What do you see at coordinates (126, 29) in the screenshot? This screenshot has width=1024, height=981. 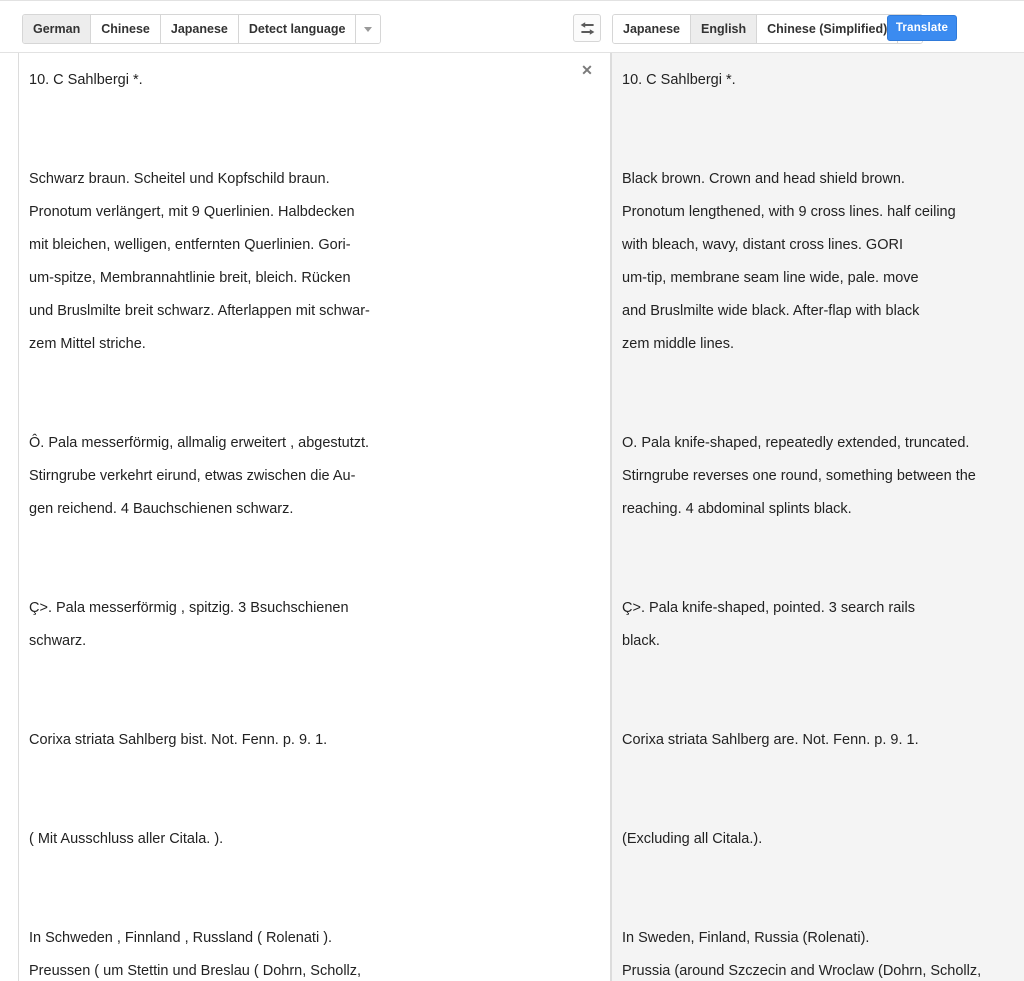 I see `source-lang-tab-chinese: Chinese` at bounding box center [126, 29].